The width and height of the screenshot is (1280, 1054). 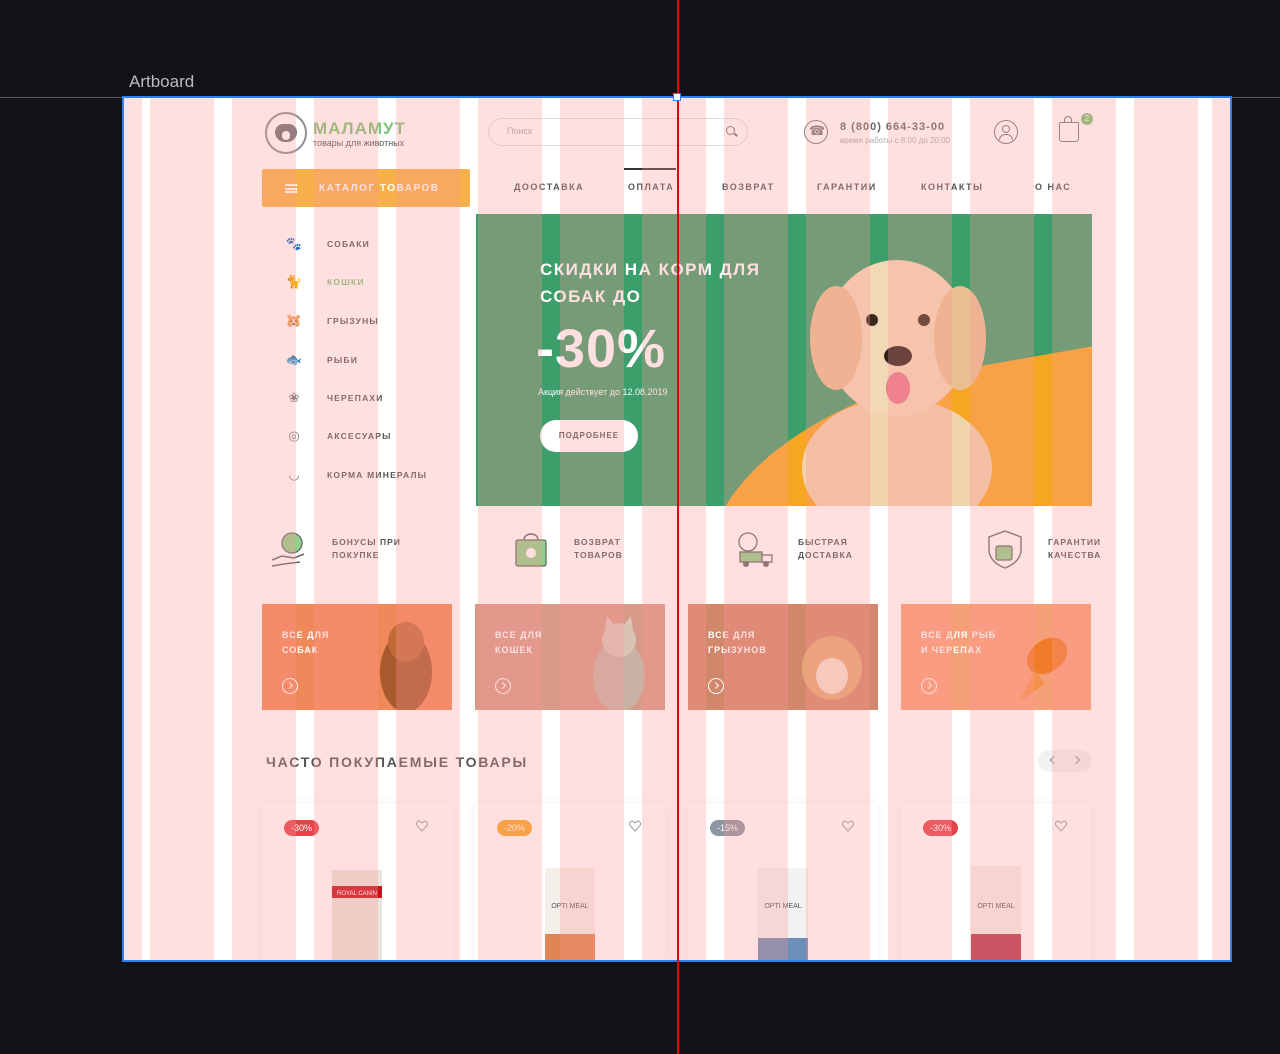 What do you see at coordinates (678, 527) in the screenshot?
I see `center-guide-line` at bounding box center [678, 527].